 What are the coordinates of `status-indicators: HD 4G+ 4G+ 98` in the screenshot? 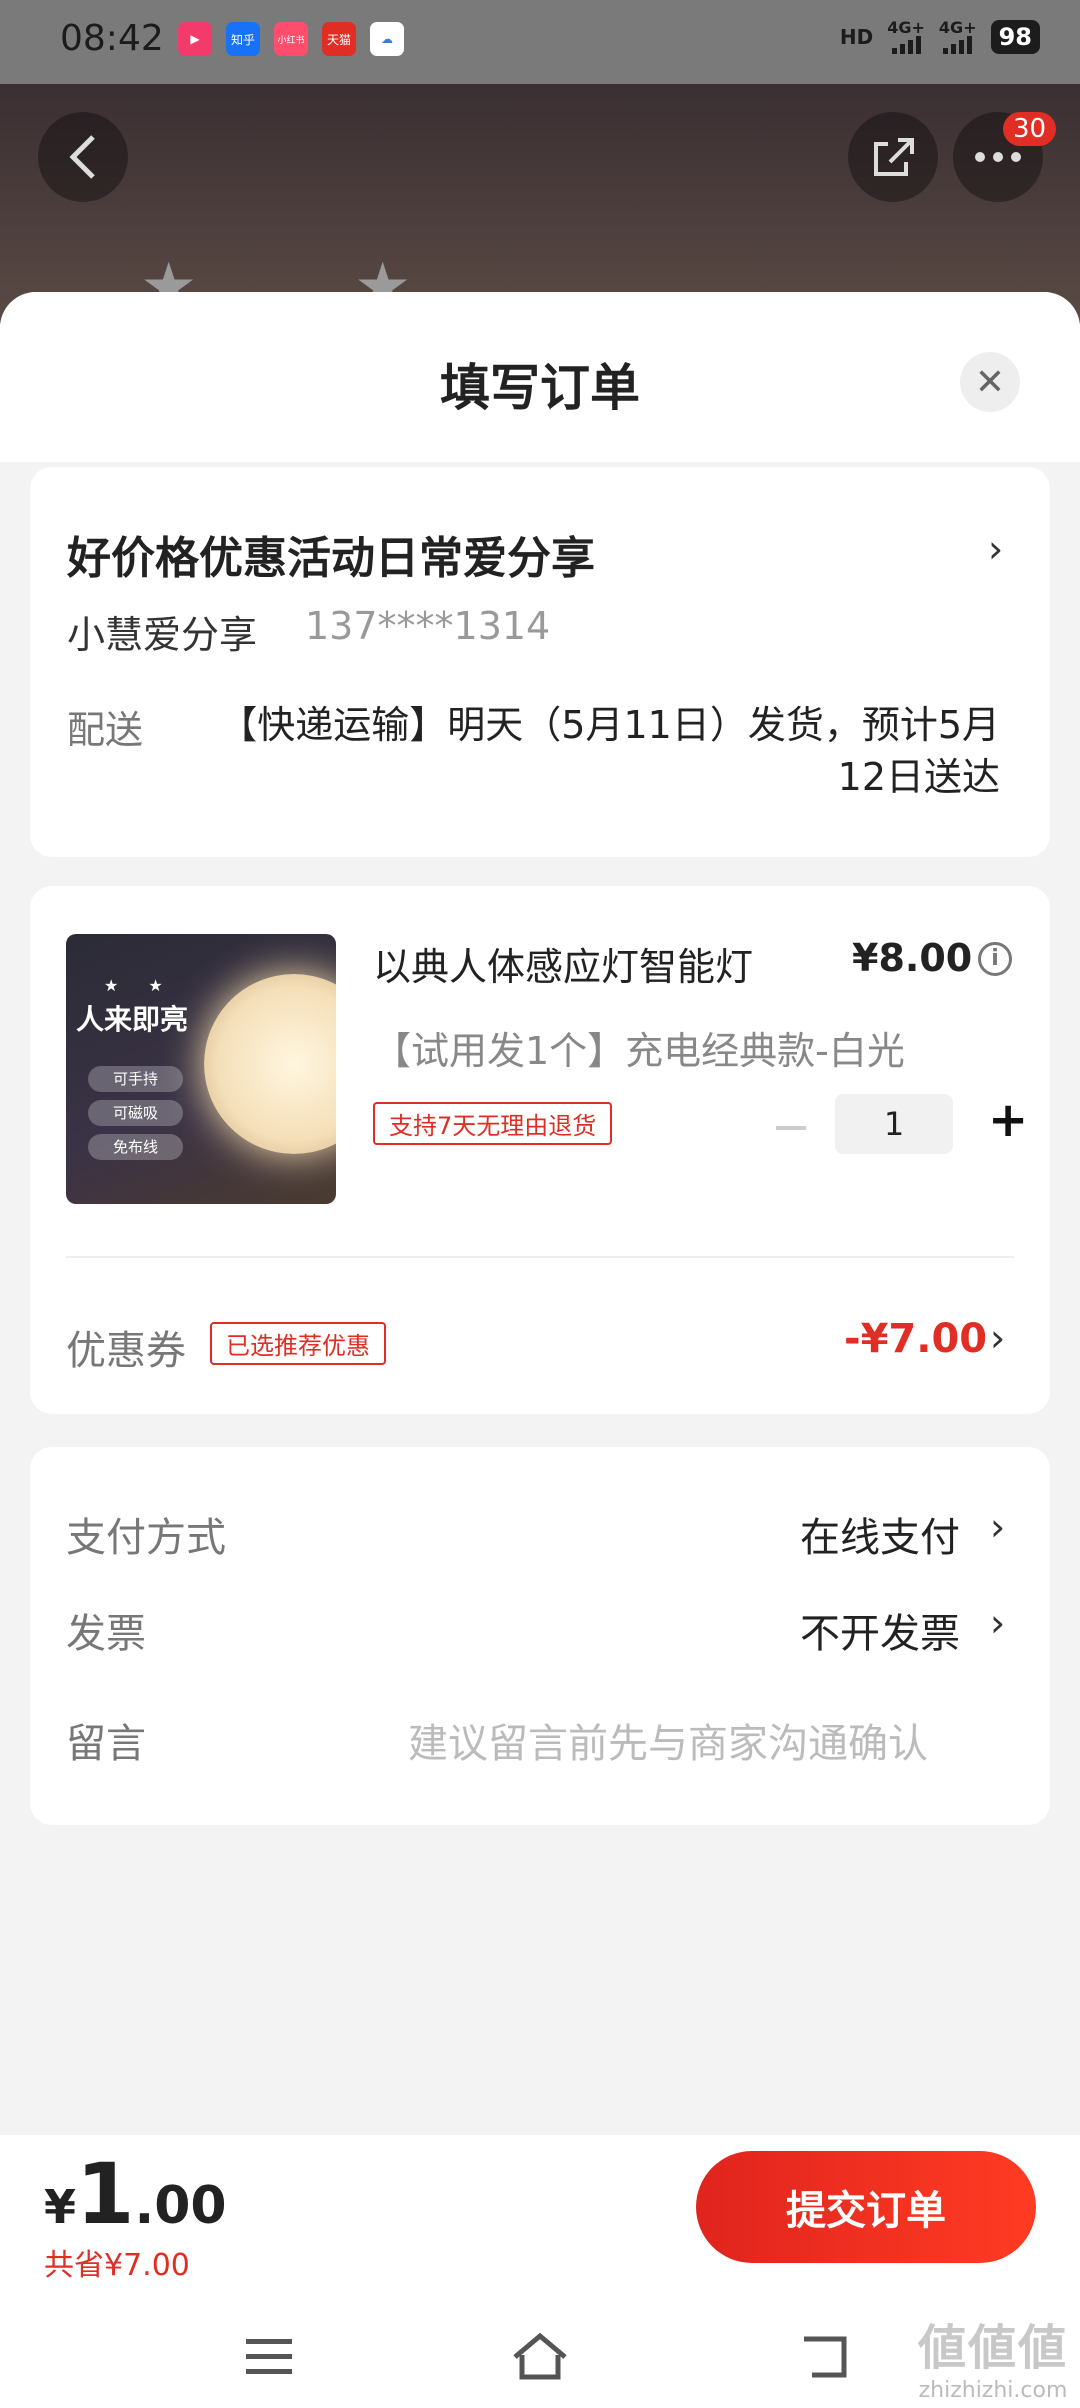 It's located at (940, 37).